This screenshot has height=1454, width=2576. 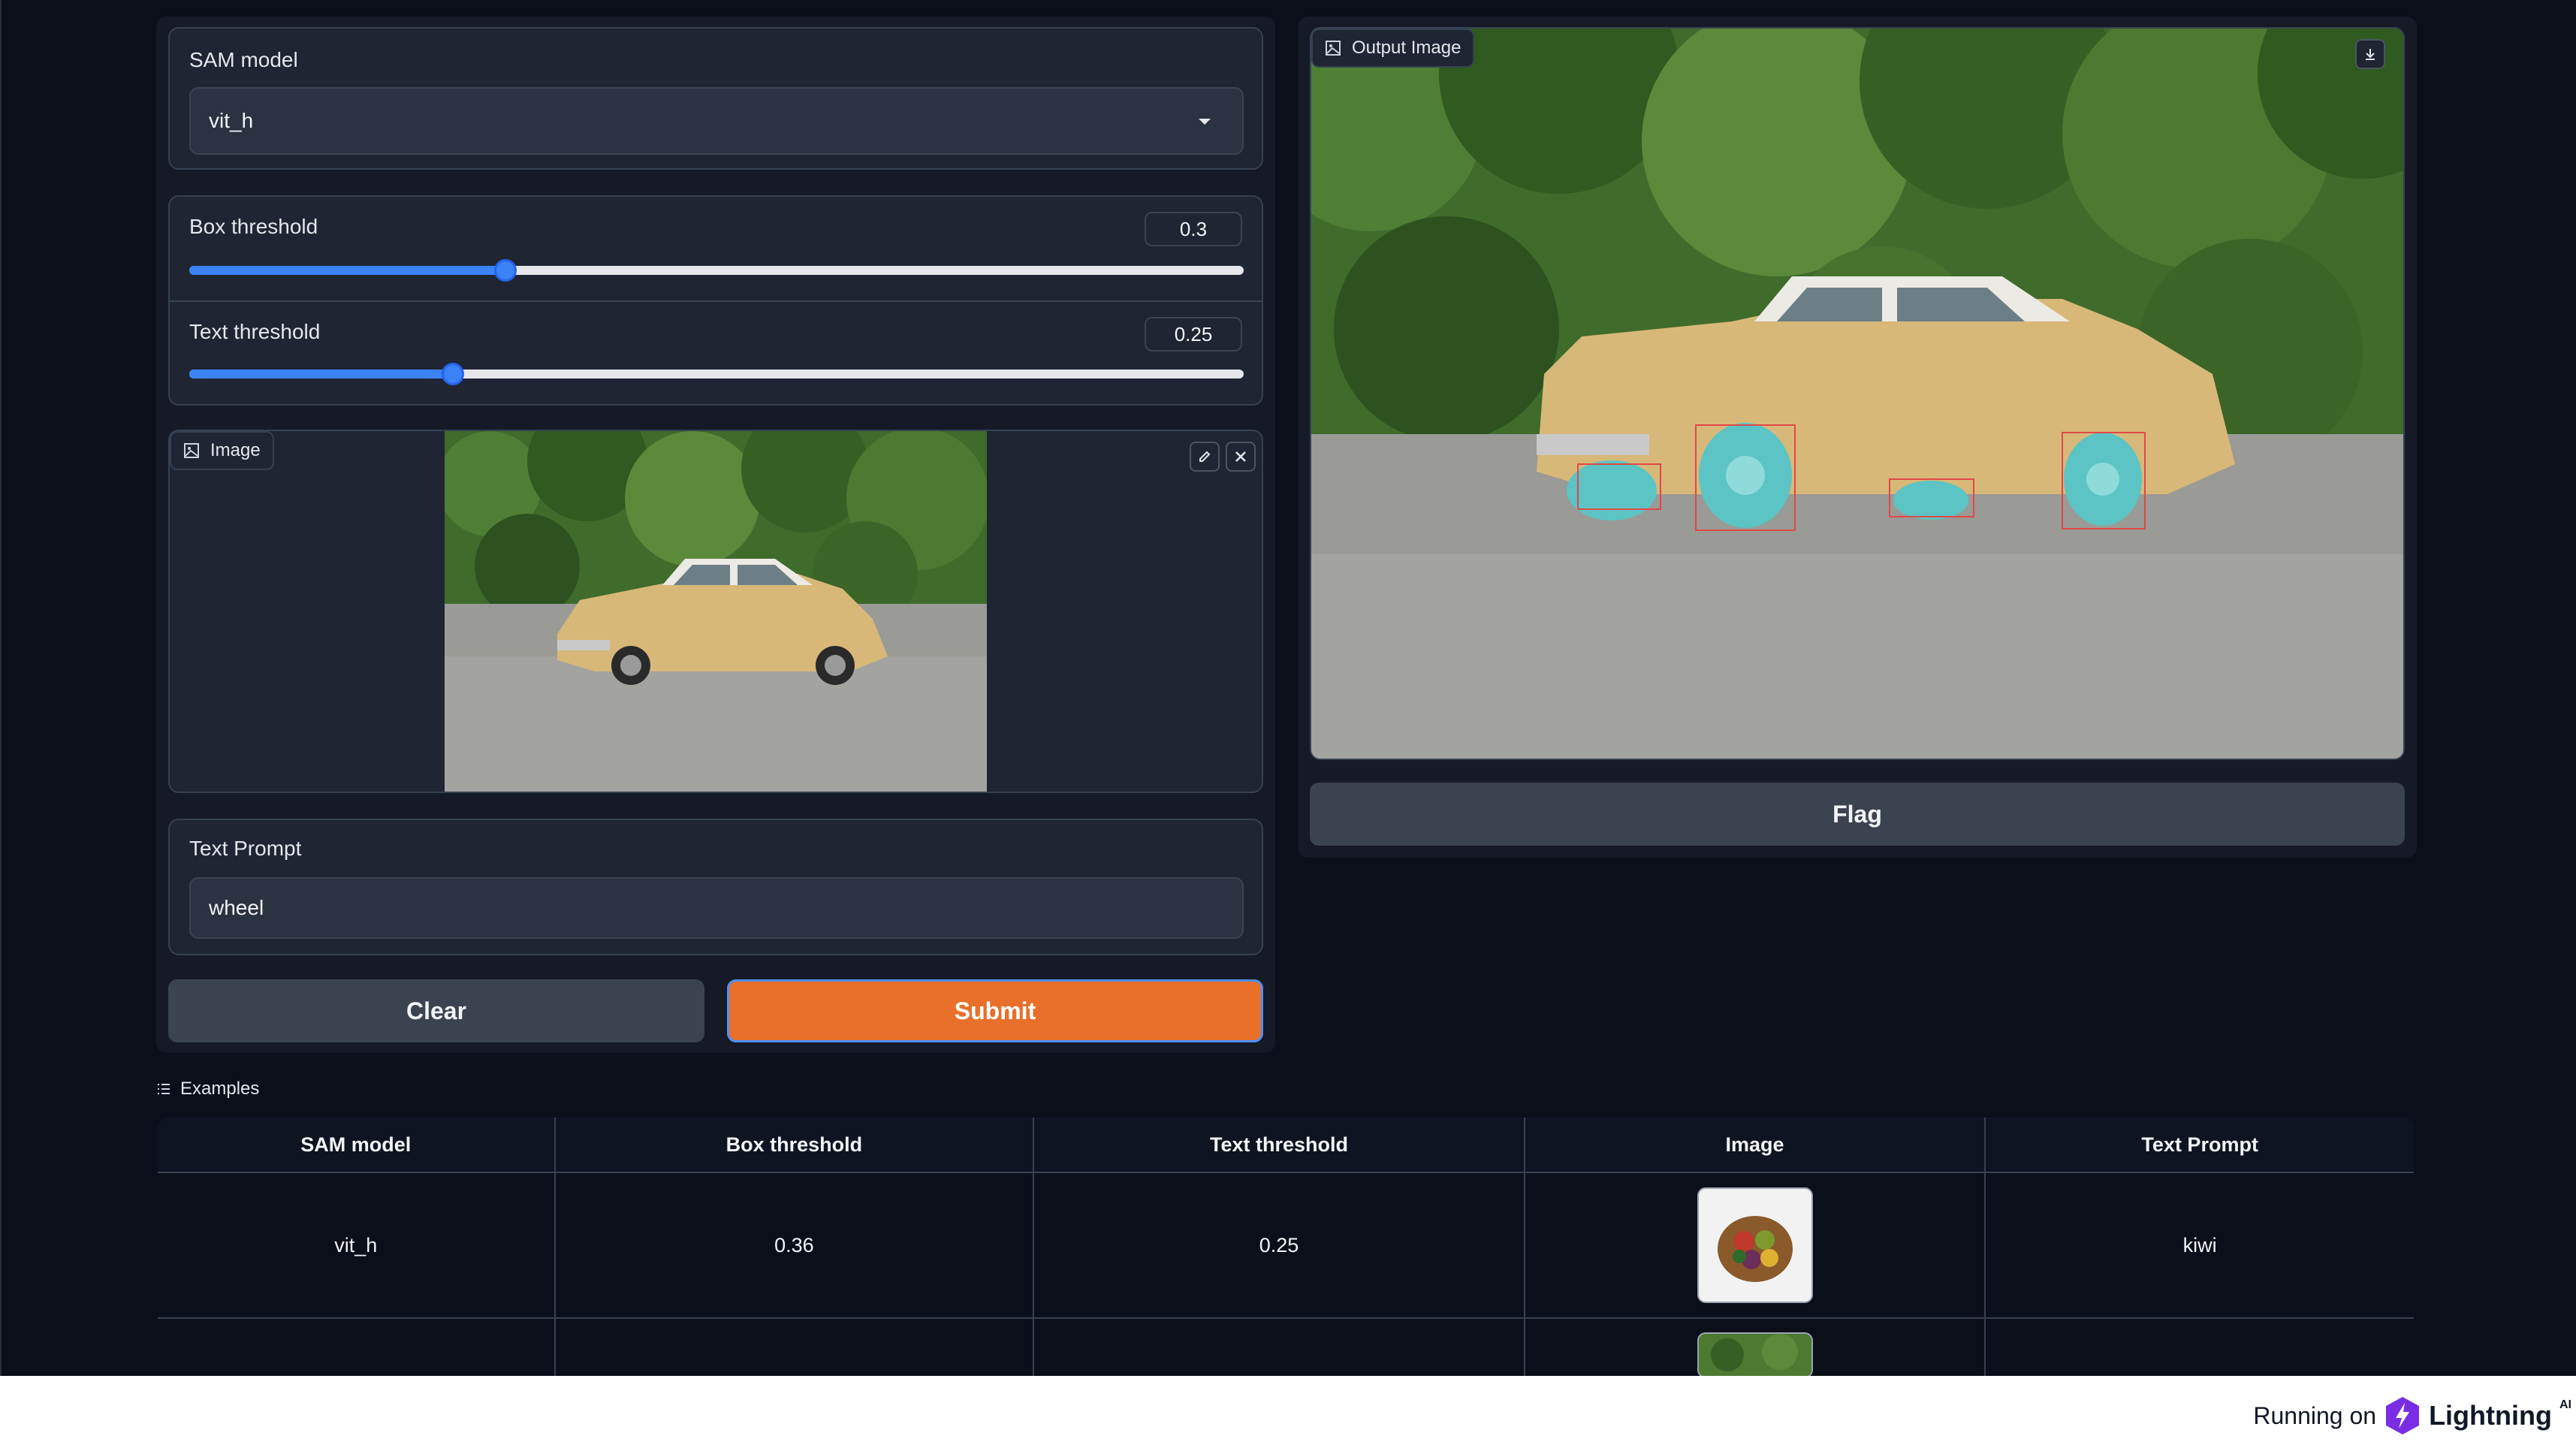 What do you see at coordinates (232, 120) in the screenshot?
I see `sam-model-value: vit_h` at bounding box center [232, 120].